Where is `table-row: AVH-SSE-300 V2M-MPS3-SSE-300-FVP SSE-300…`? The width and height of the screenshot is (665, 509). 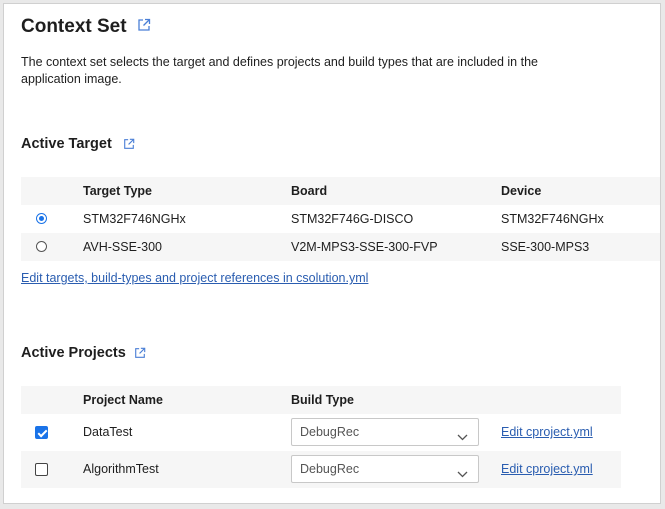 table-row: AVH-SSE-300 V2M-MPS3-SSE-300-FVP SSE-300… is located at coordinates (340, 247).